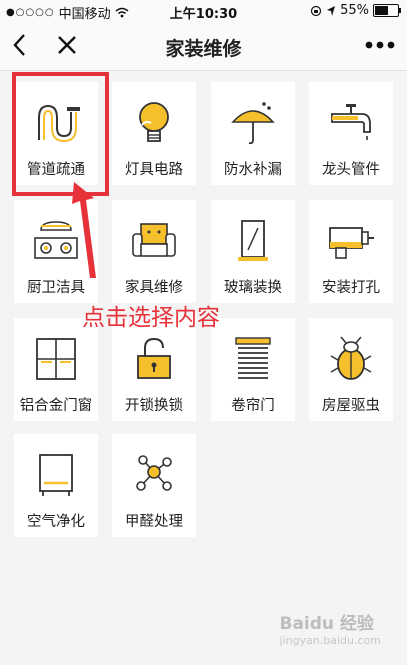 The height and width of the screenshot is (665, 407). Describe the element at coordinates (154, 170) in the screenshot. I see `tile-label: 灯具电路` at that location.